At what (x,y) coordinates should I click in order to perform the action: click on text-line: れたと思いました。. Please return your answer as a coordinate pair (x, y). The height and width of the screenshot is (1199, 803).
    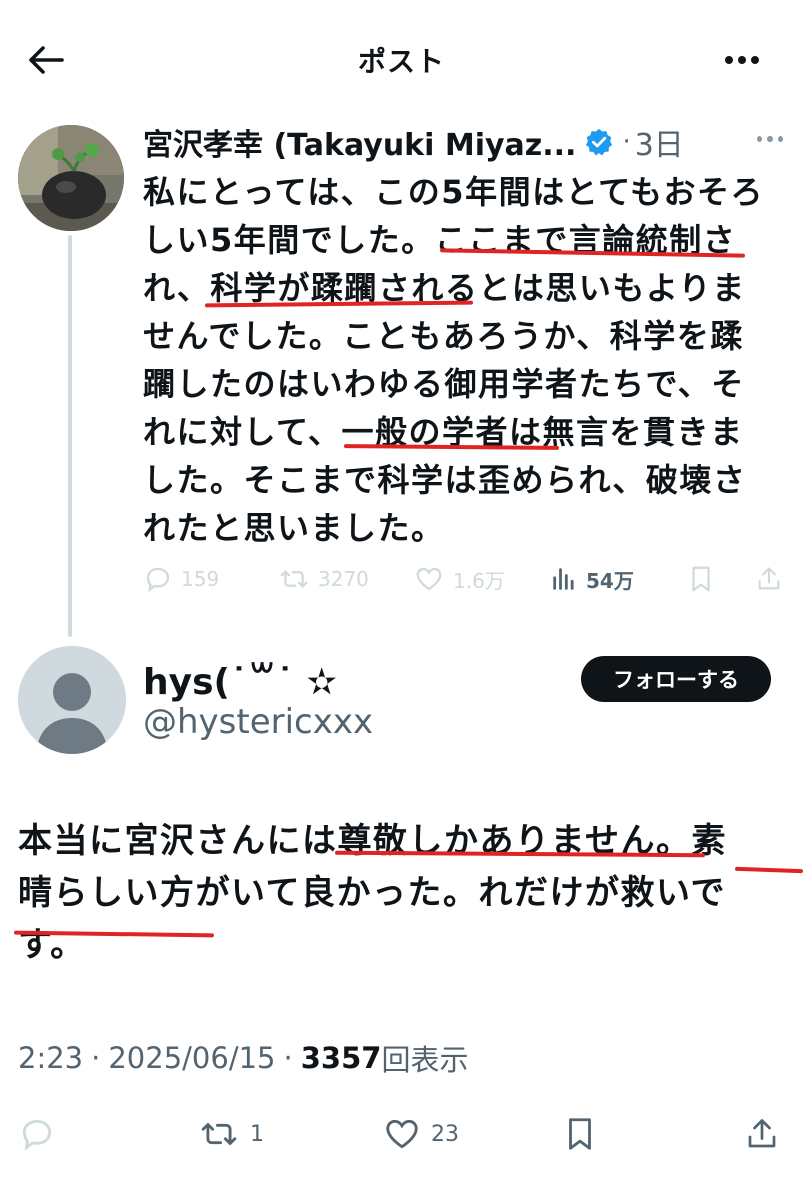
    Looking at the image, I should click on (294, 528).